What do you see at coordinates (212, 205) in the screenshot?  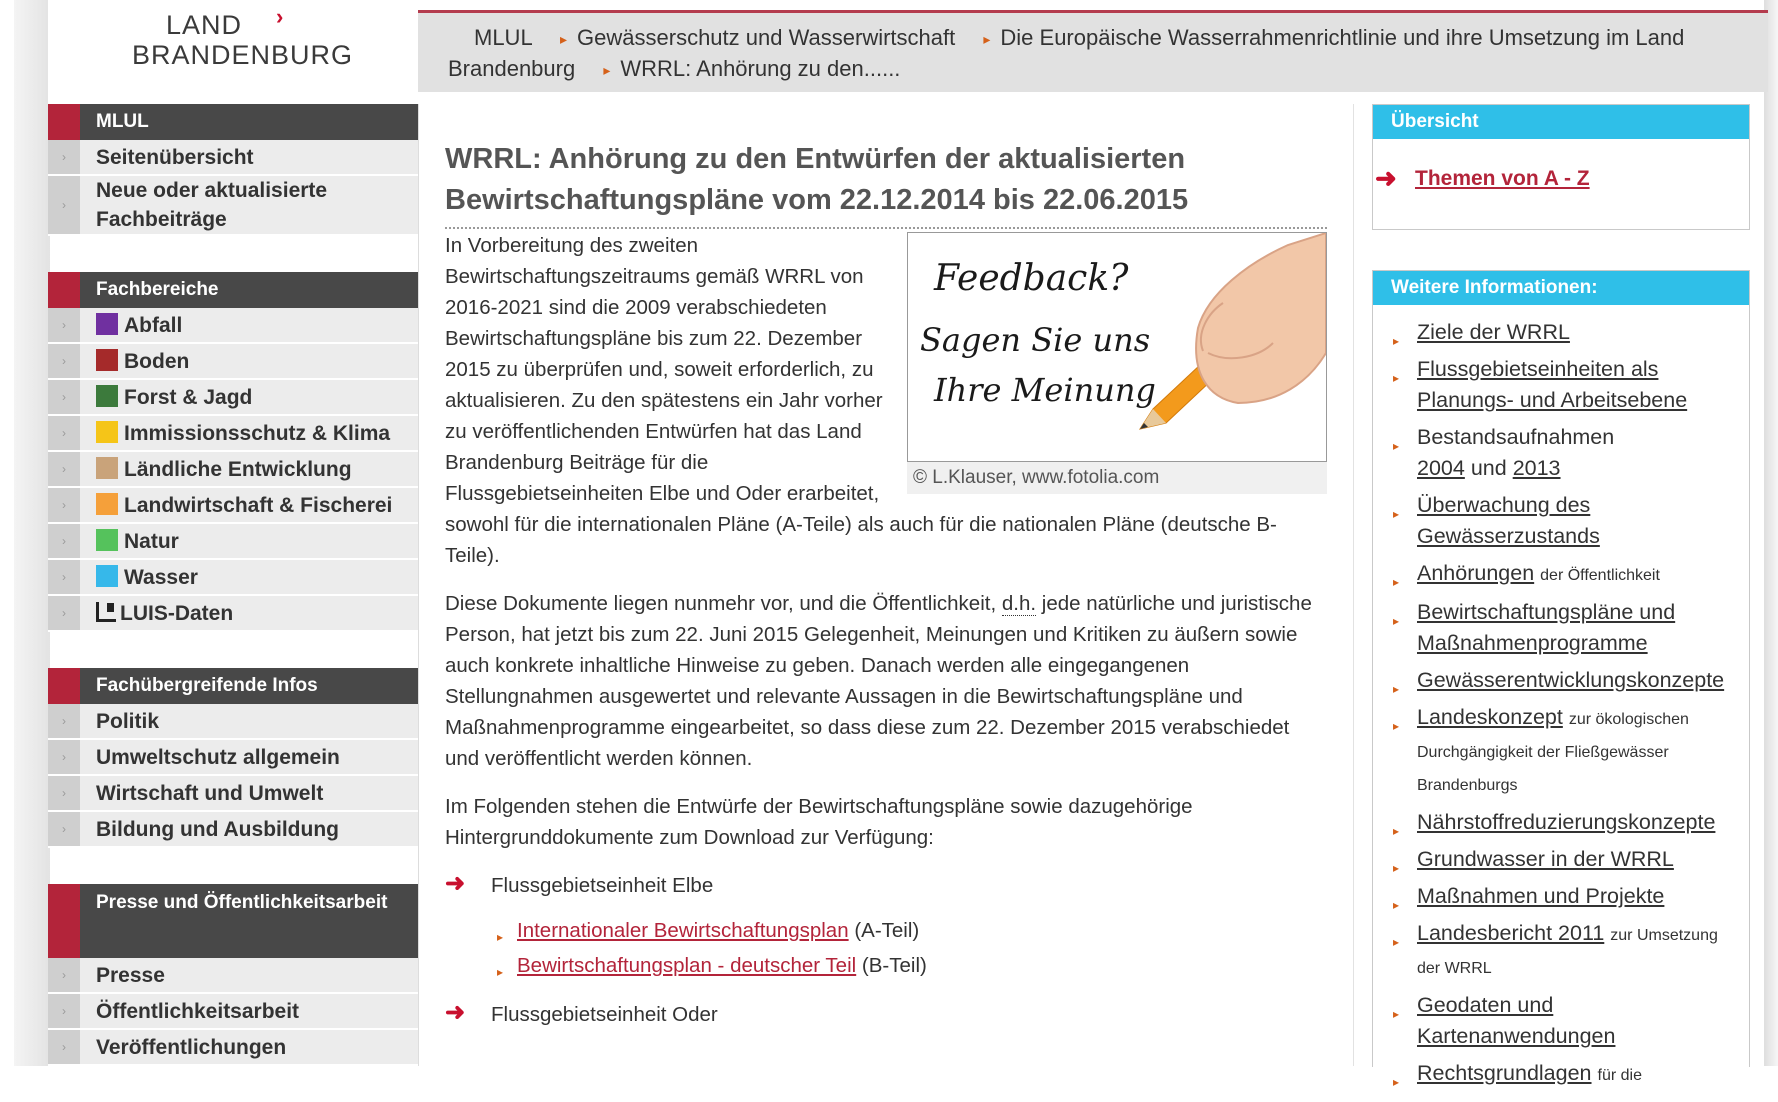 I see `sidebar-item-label: Neue oder aktualisierte Fachbeiträge` at bounding box center [212, 205].